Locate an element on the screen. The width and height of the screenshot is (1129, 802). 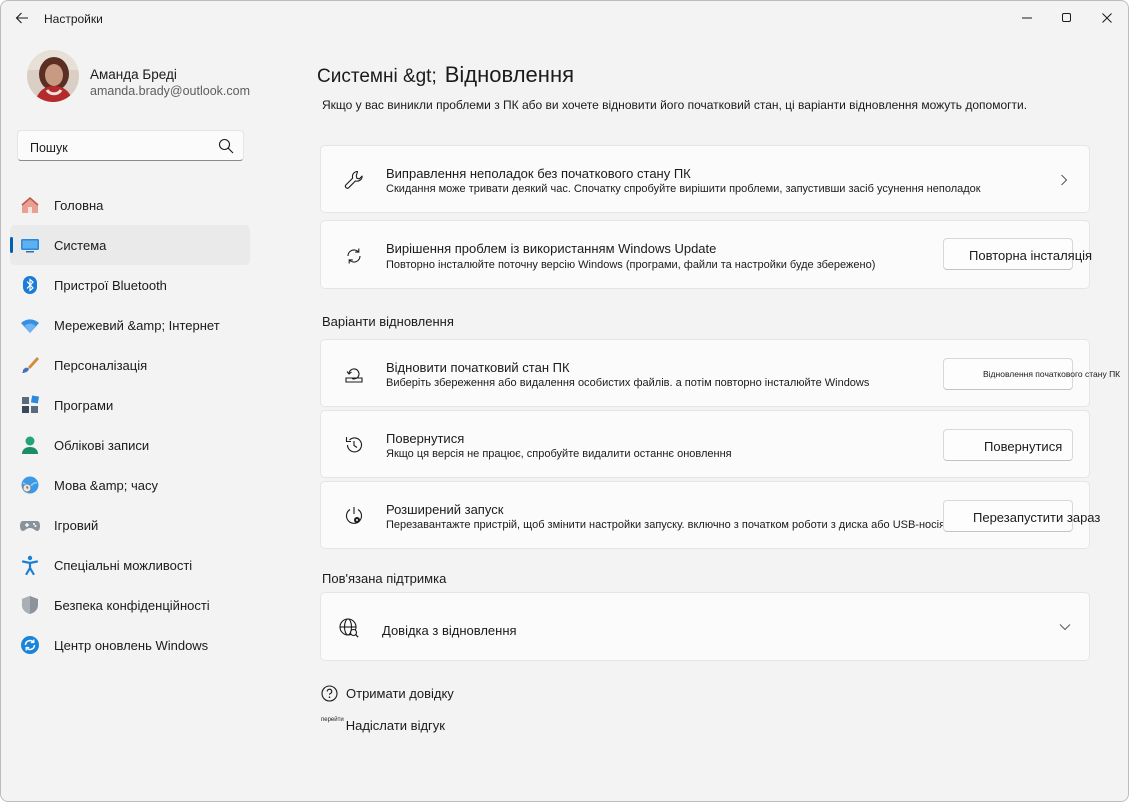
sidebar-item-personalization: Персоналізація is located at coordinates (130, 365).